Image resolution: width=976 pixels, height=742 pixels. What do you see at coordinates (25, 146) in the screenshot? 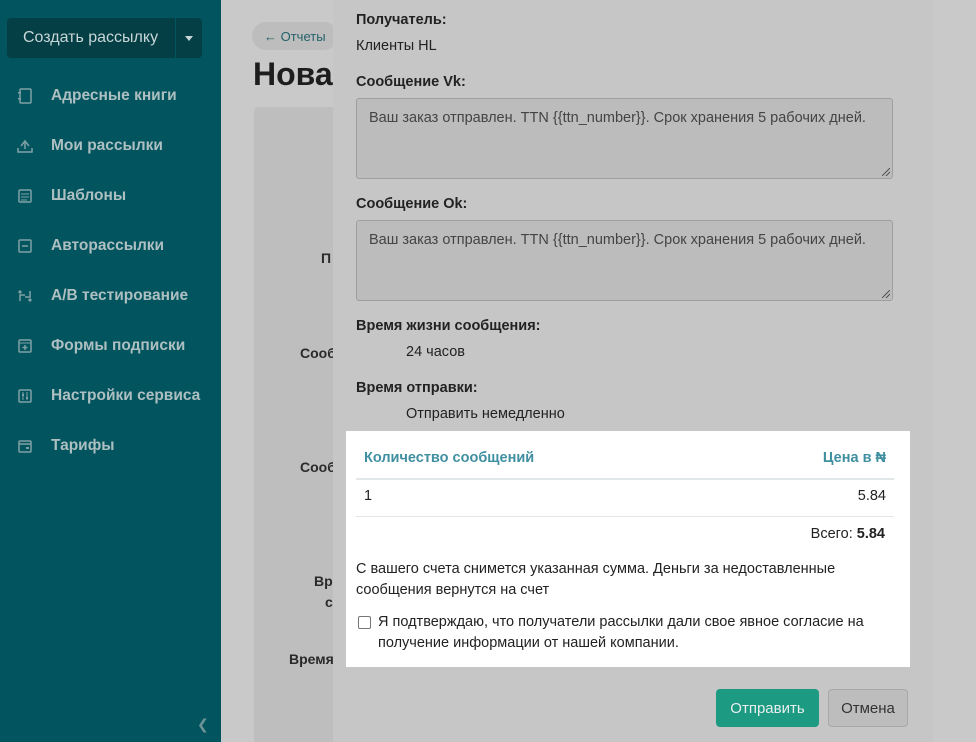
I see `mailings-icon` at bounding box center [25, 146].